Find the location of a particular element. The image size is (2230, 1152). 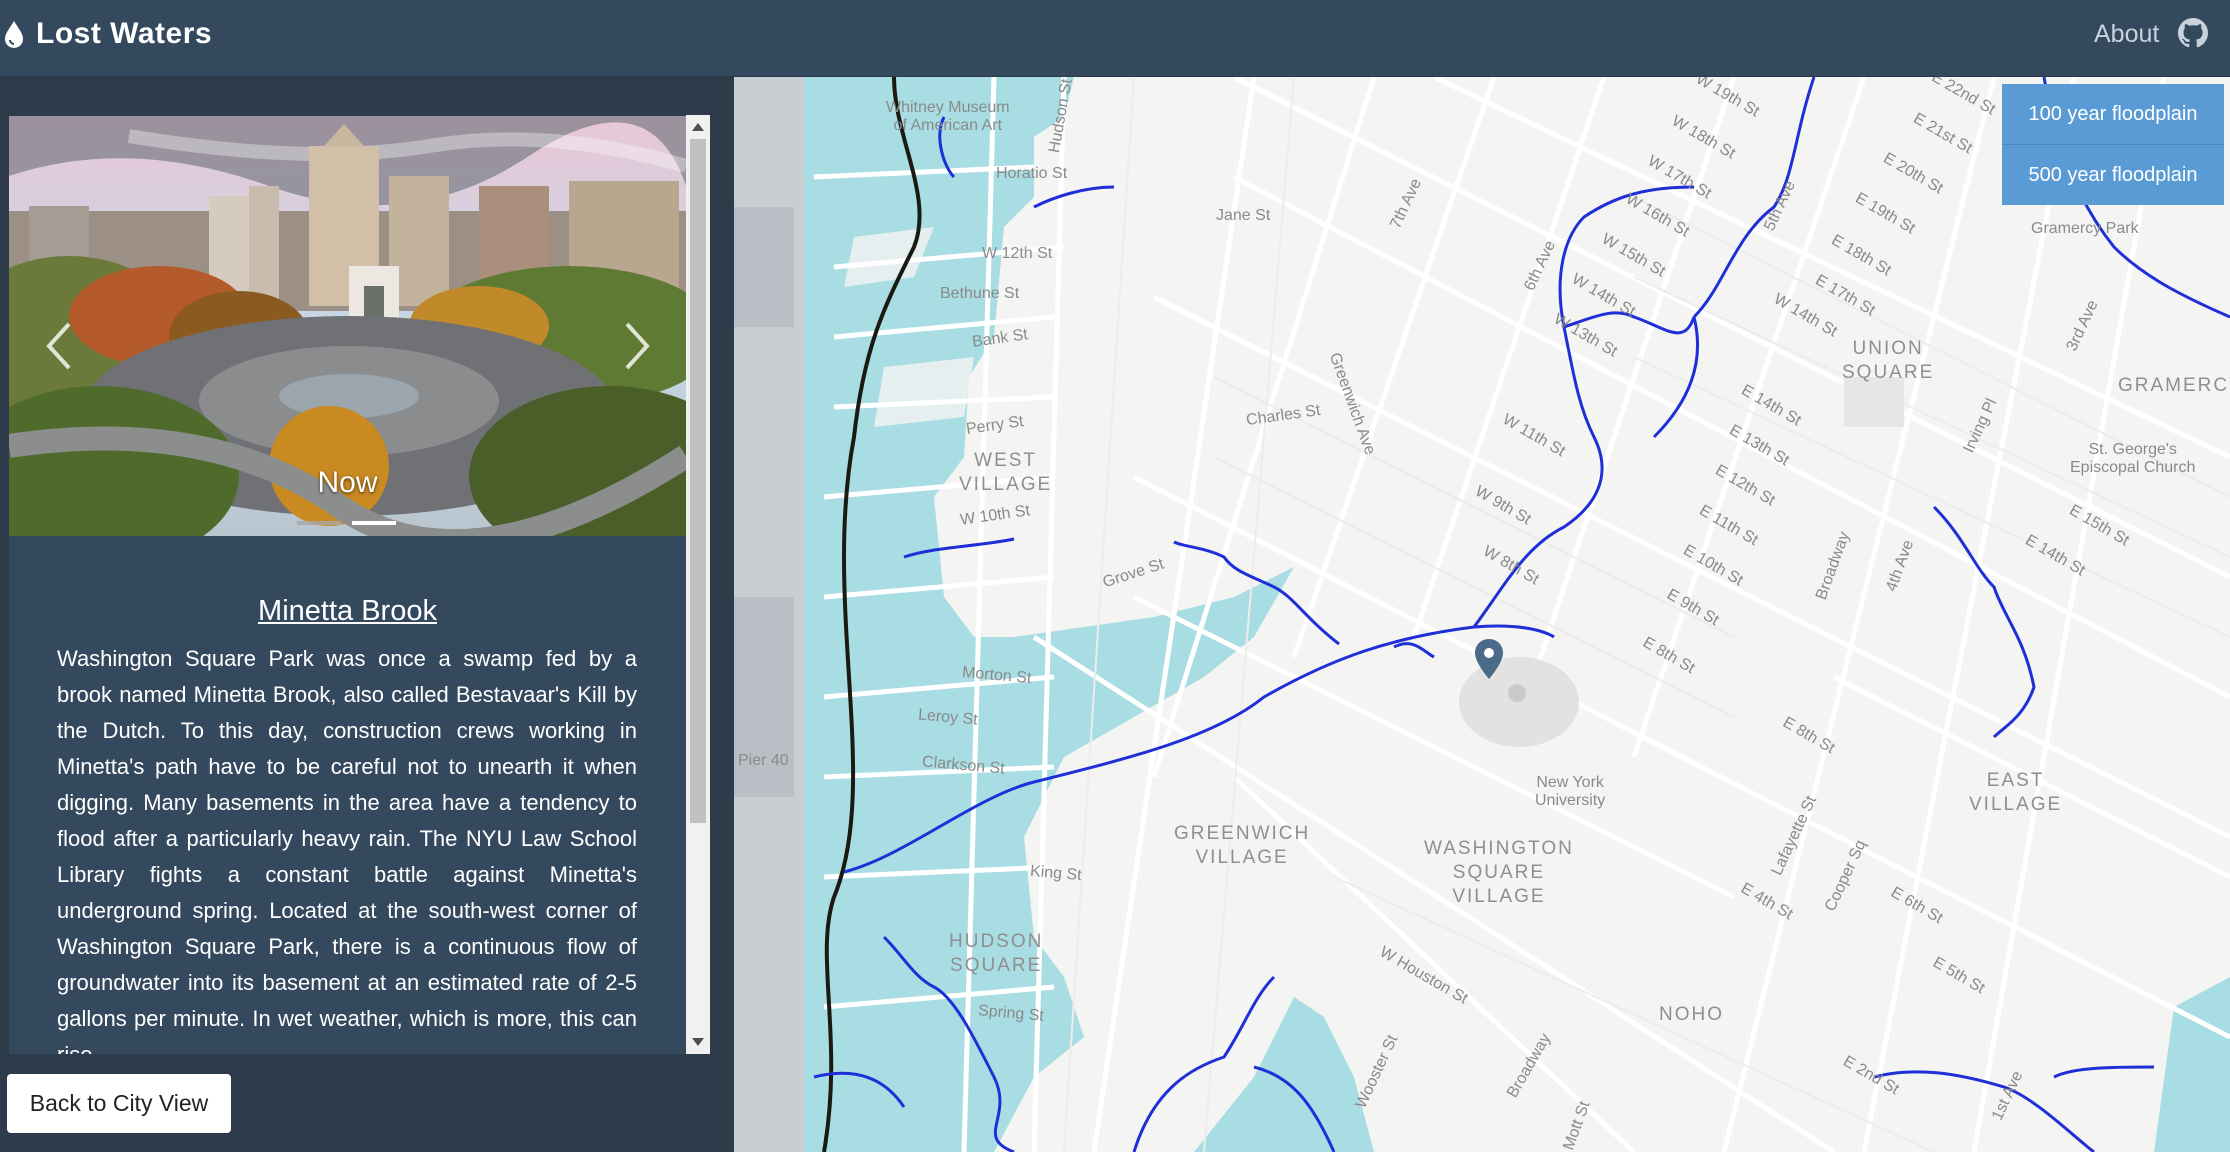

place-nyu: New York University is located at coordinates (1570, 791).